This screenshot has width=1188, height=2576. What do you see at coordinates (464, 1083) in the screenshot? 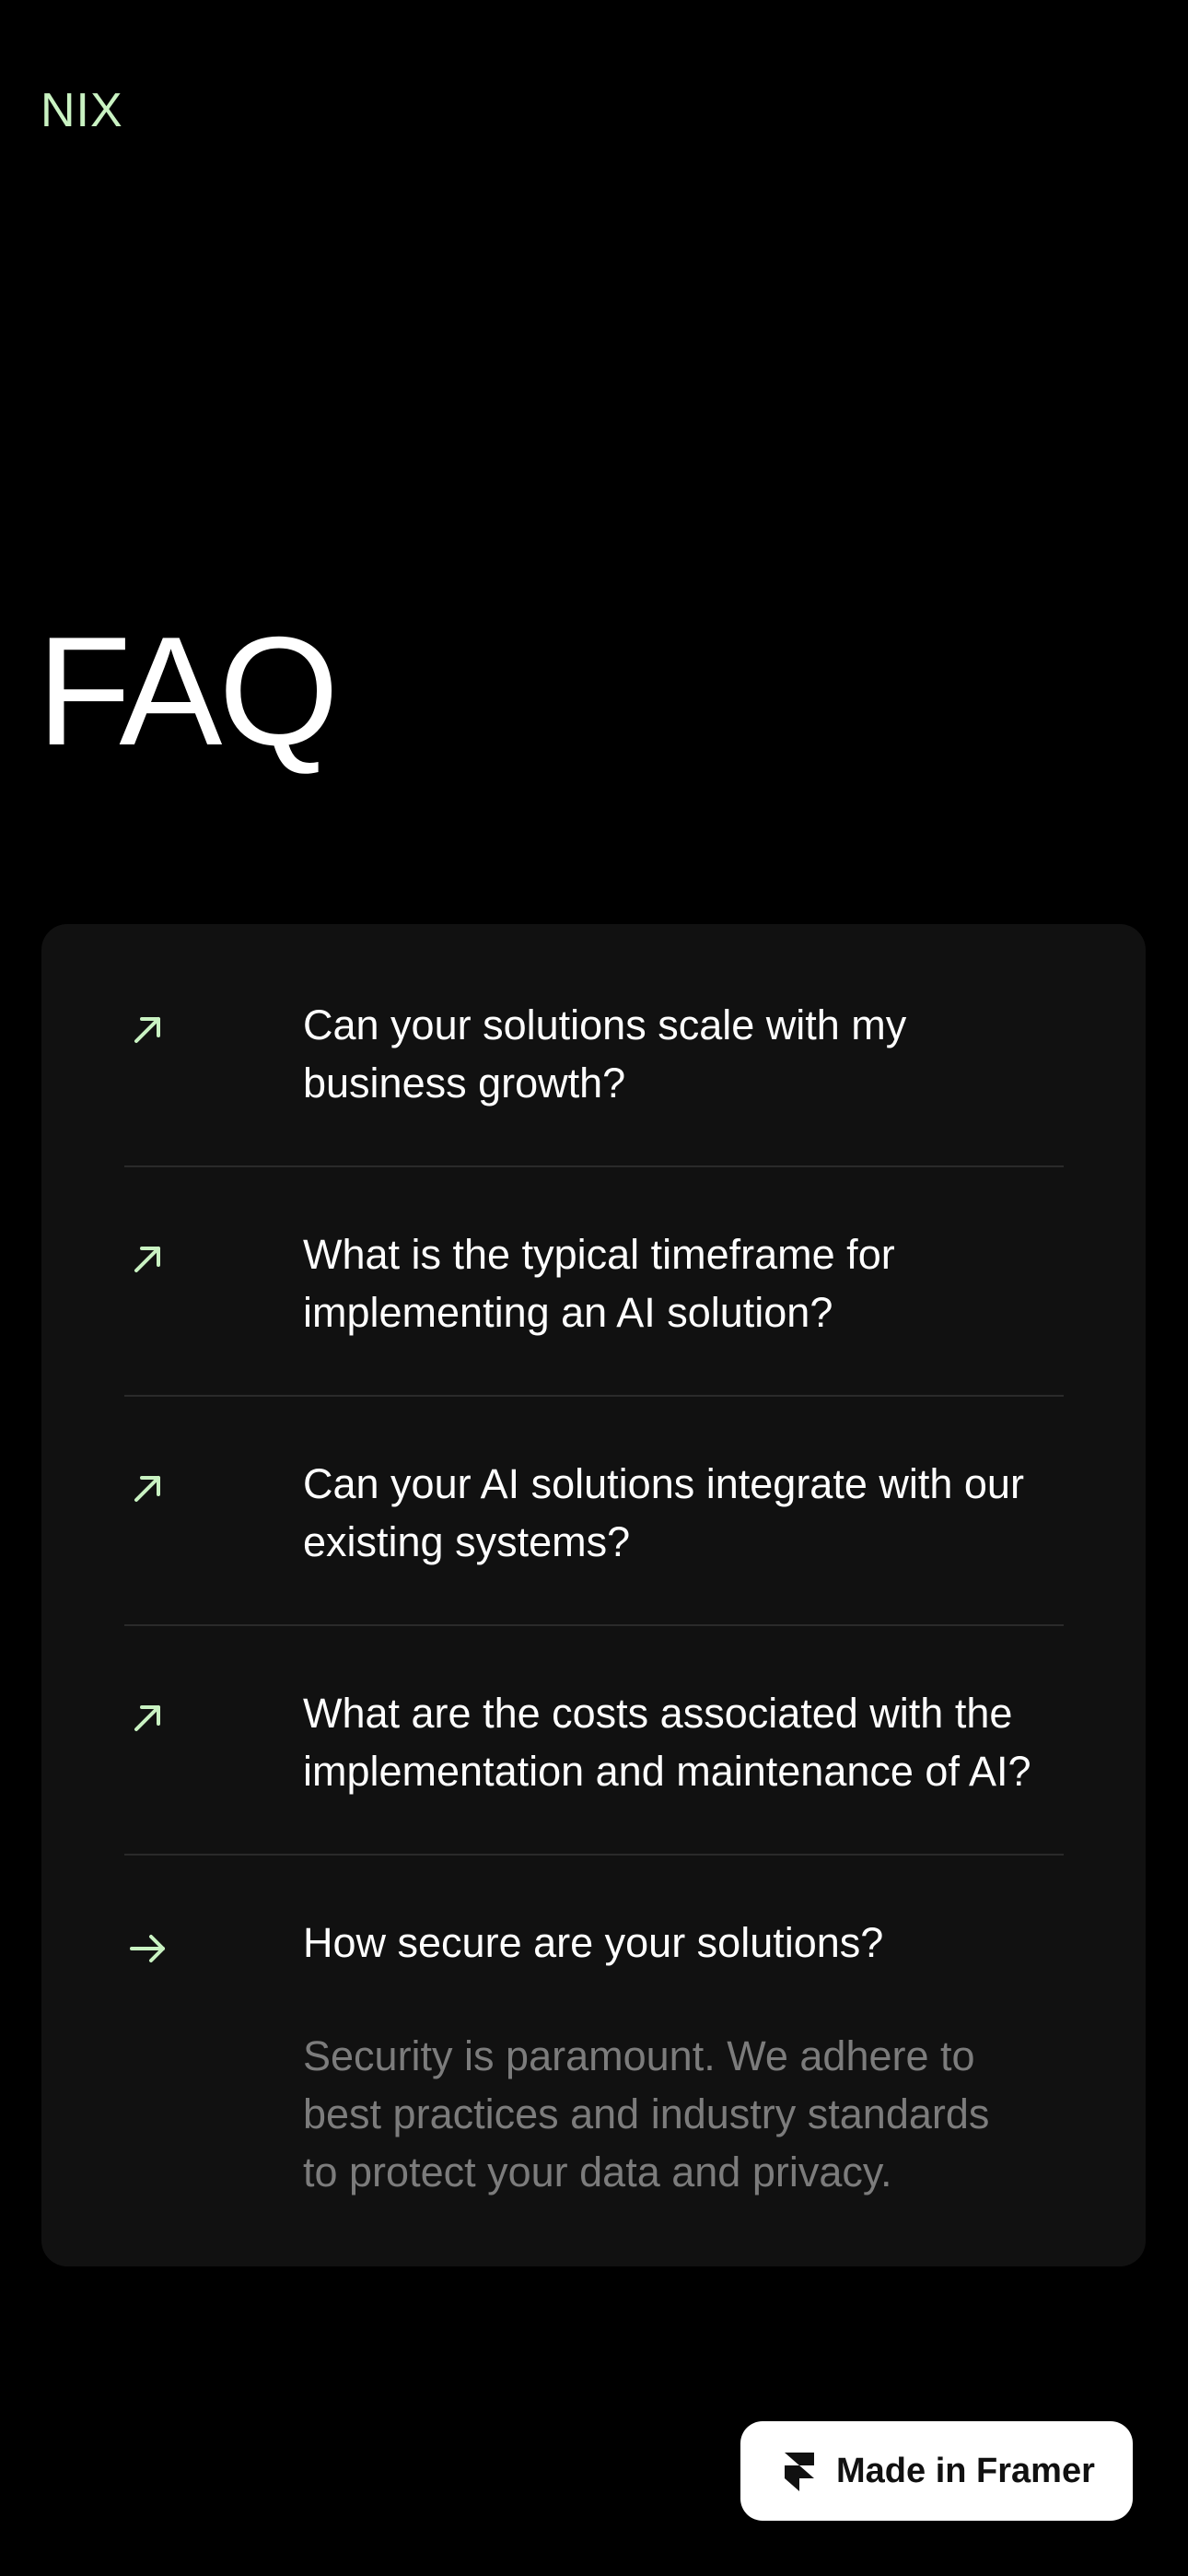
I see `faq-question-line: business growth?` at bounding box center [464, 1083].